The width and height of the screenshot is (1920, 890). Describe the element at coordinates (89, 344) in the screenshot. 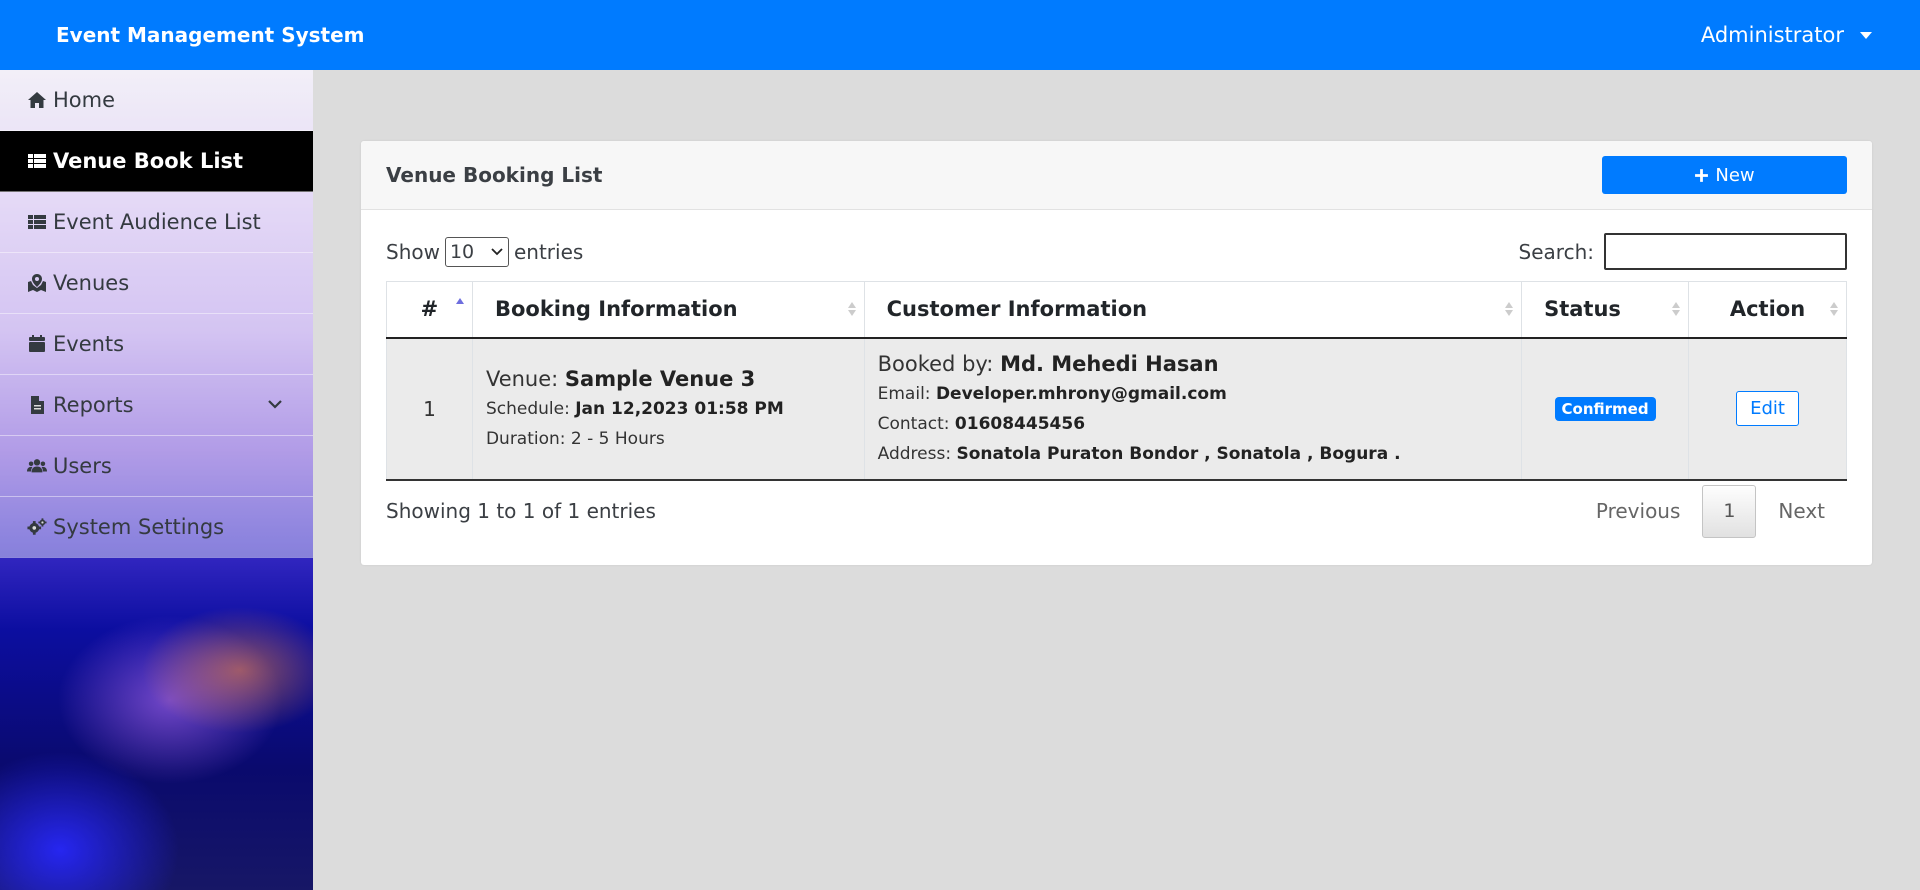

I see `sidebar-item-label: Events` at that location.